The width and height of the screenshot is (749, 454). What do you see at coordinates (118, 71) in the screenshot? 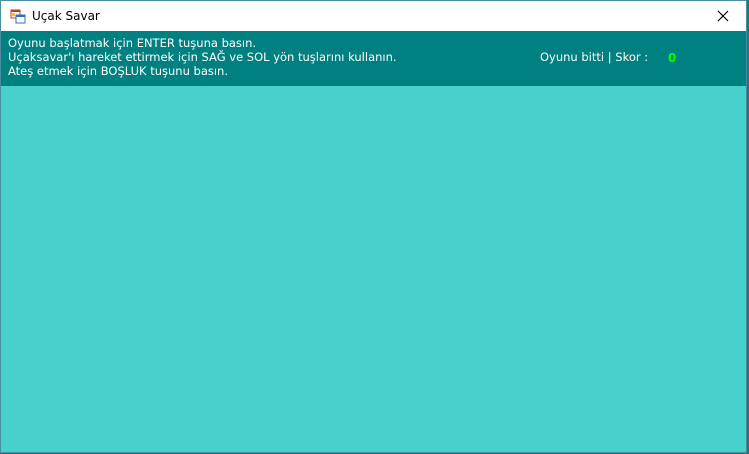
I see `instruction-fire: Ateş etmek için BOŞLUK tuşunu basın.` at bounding box center [118, 71].